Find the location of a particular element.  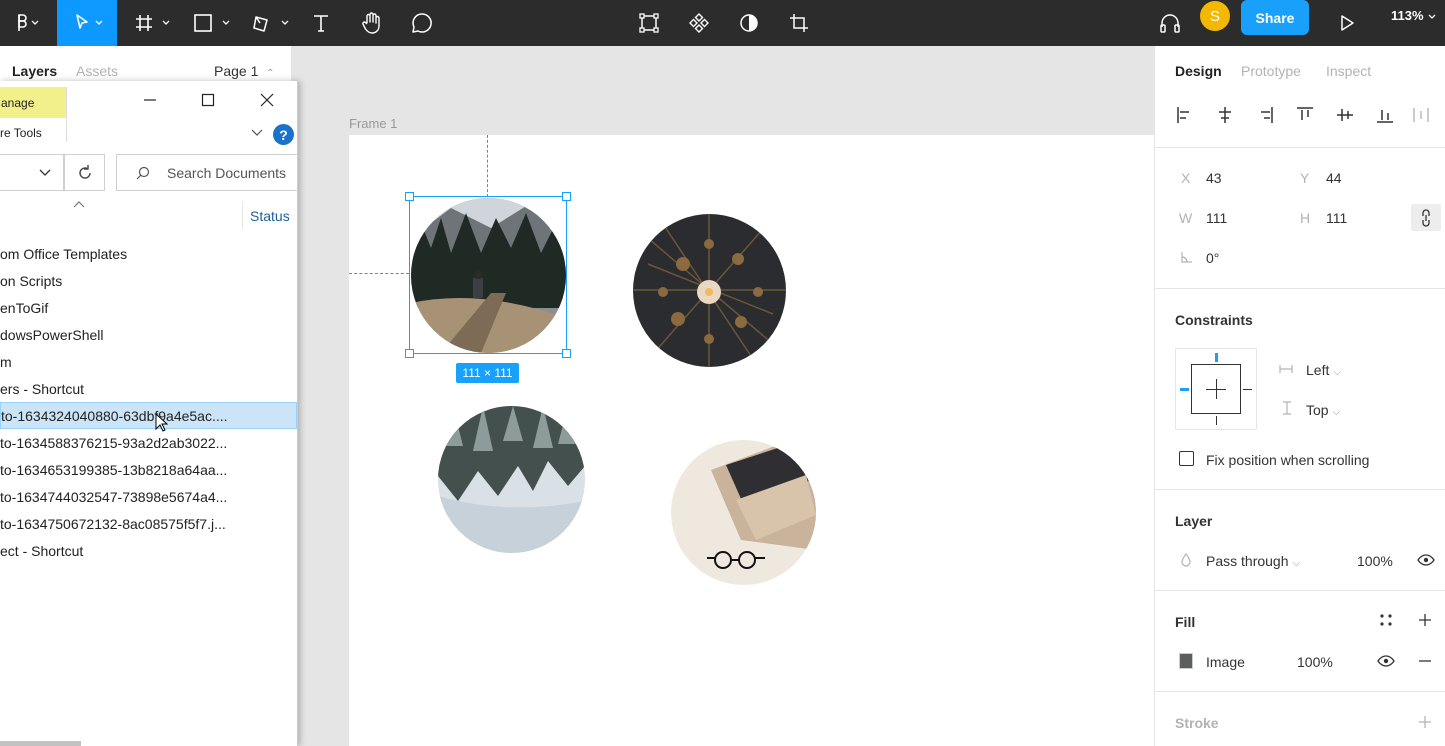

file-list-item: m is located at coordinates (148, 361).